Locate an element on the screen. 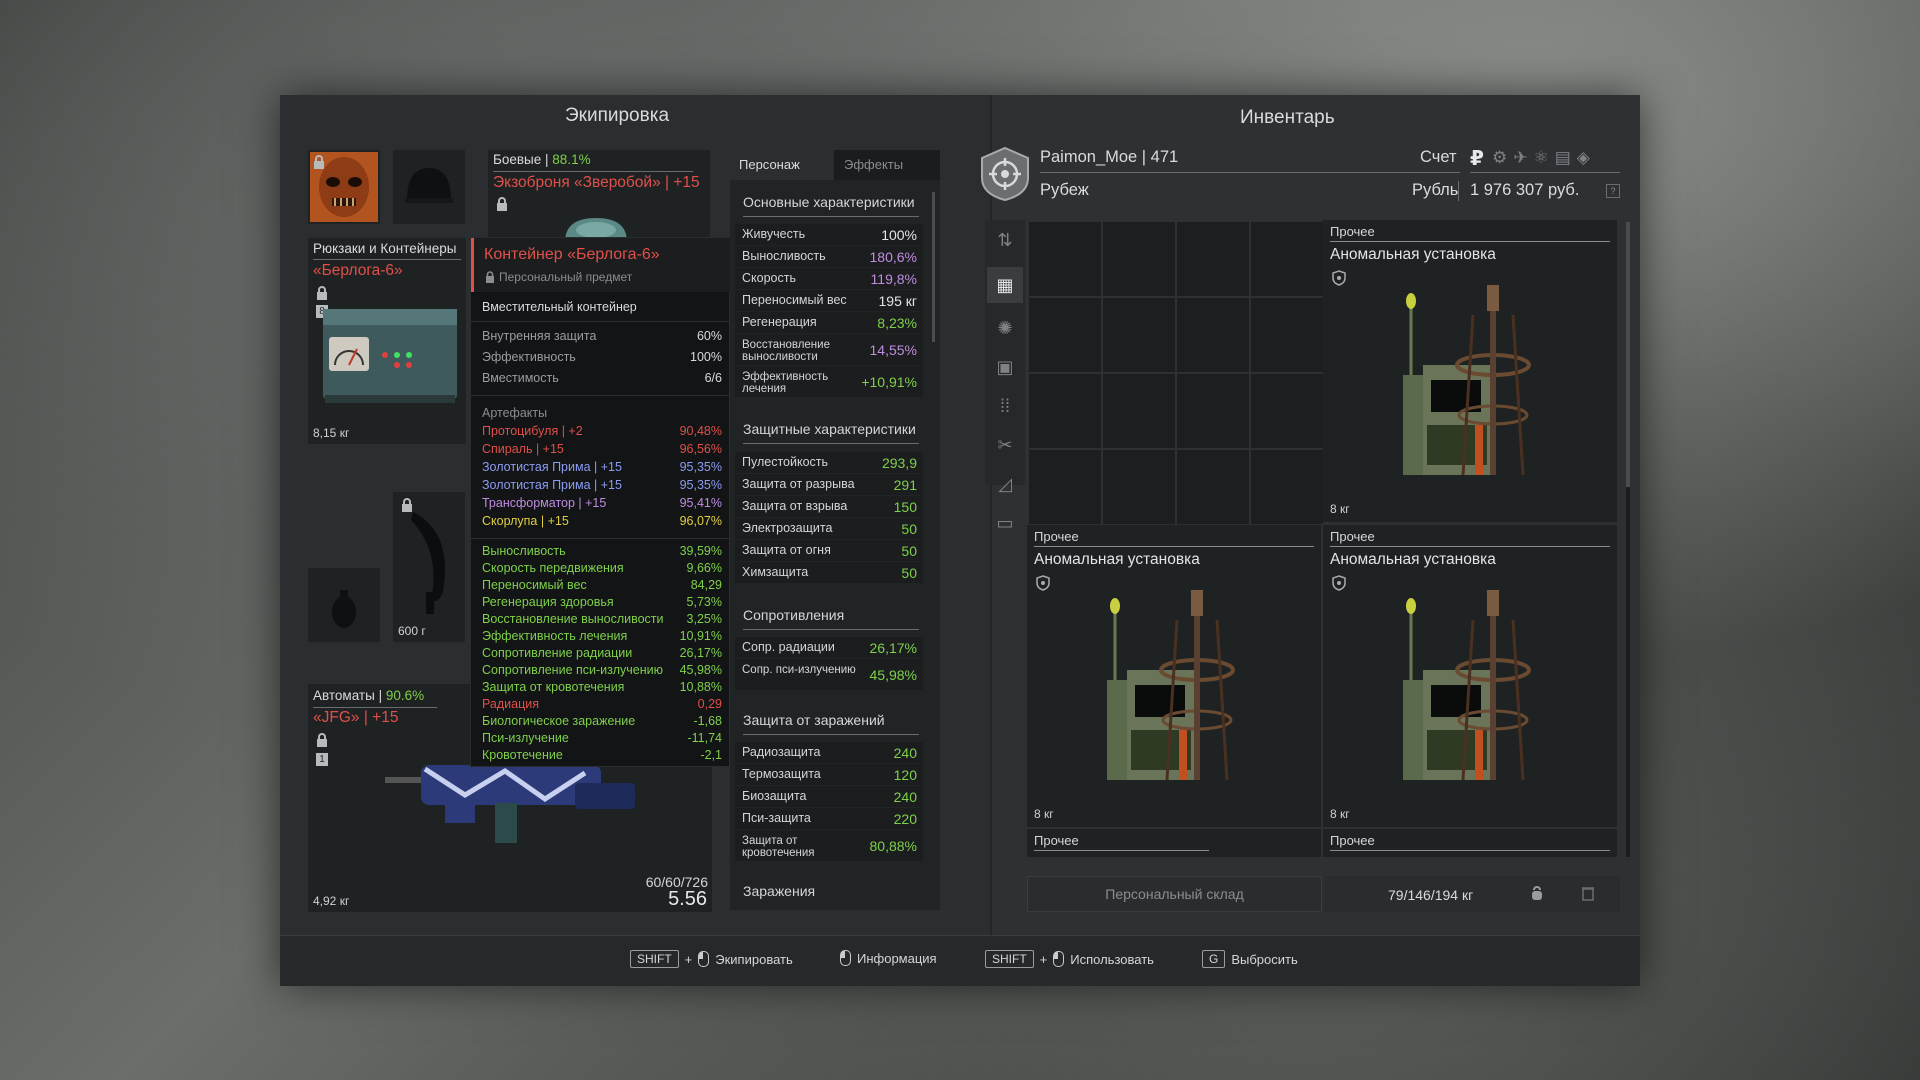  hint-info: Информация is located at coordinates (888, 958).